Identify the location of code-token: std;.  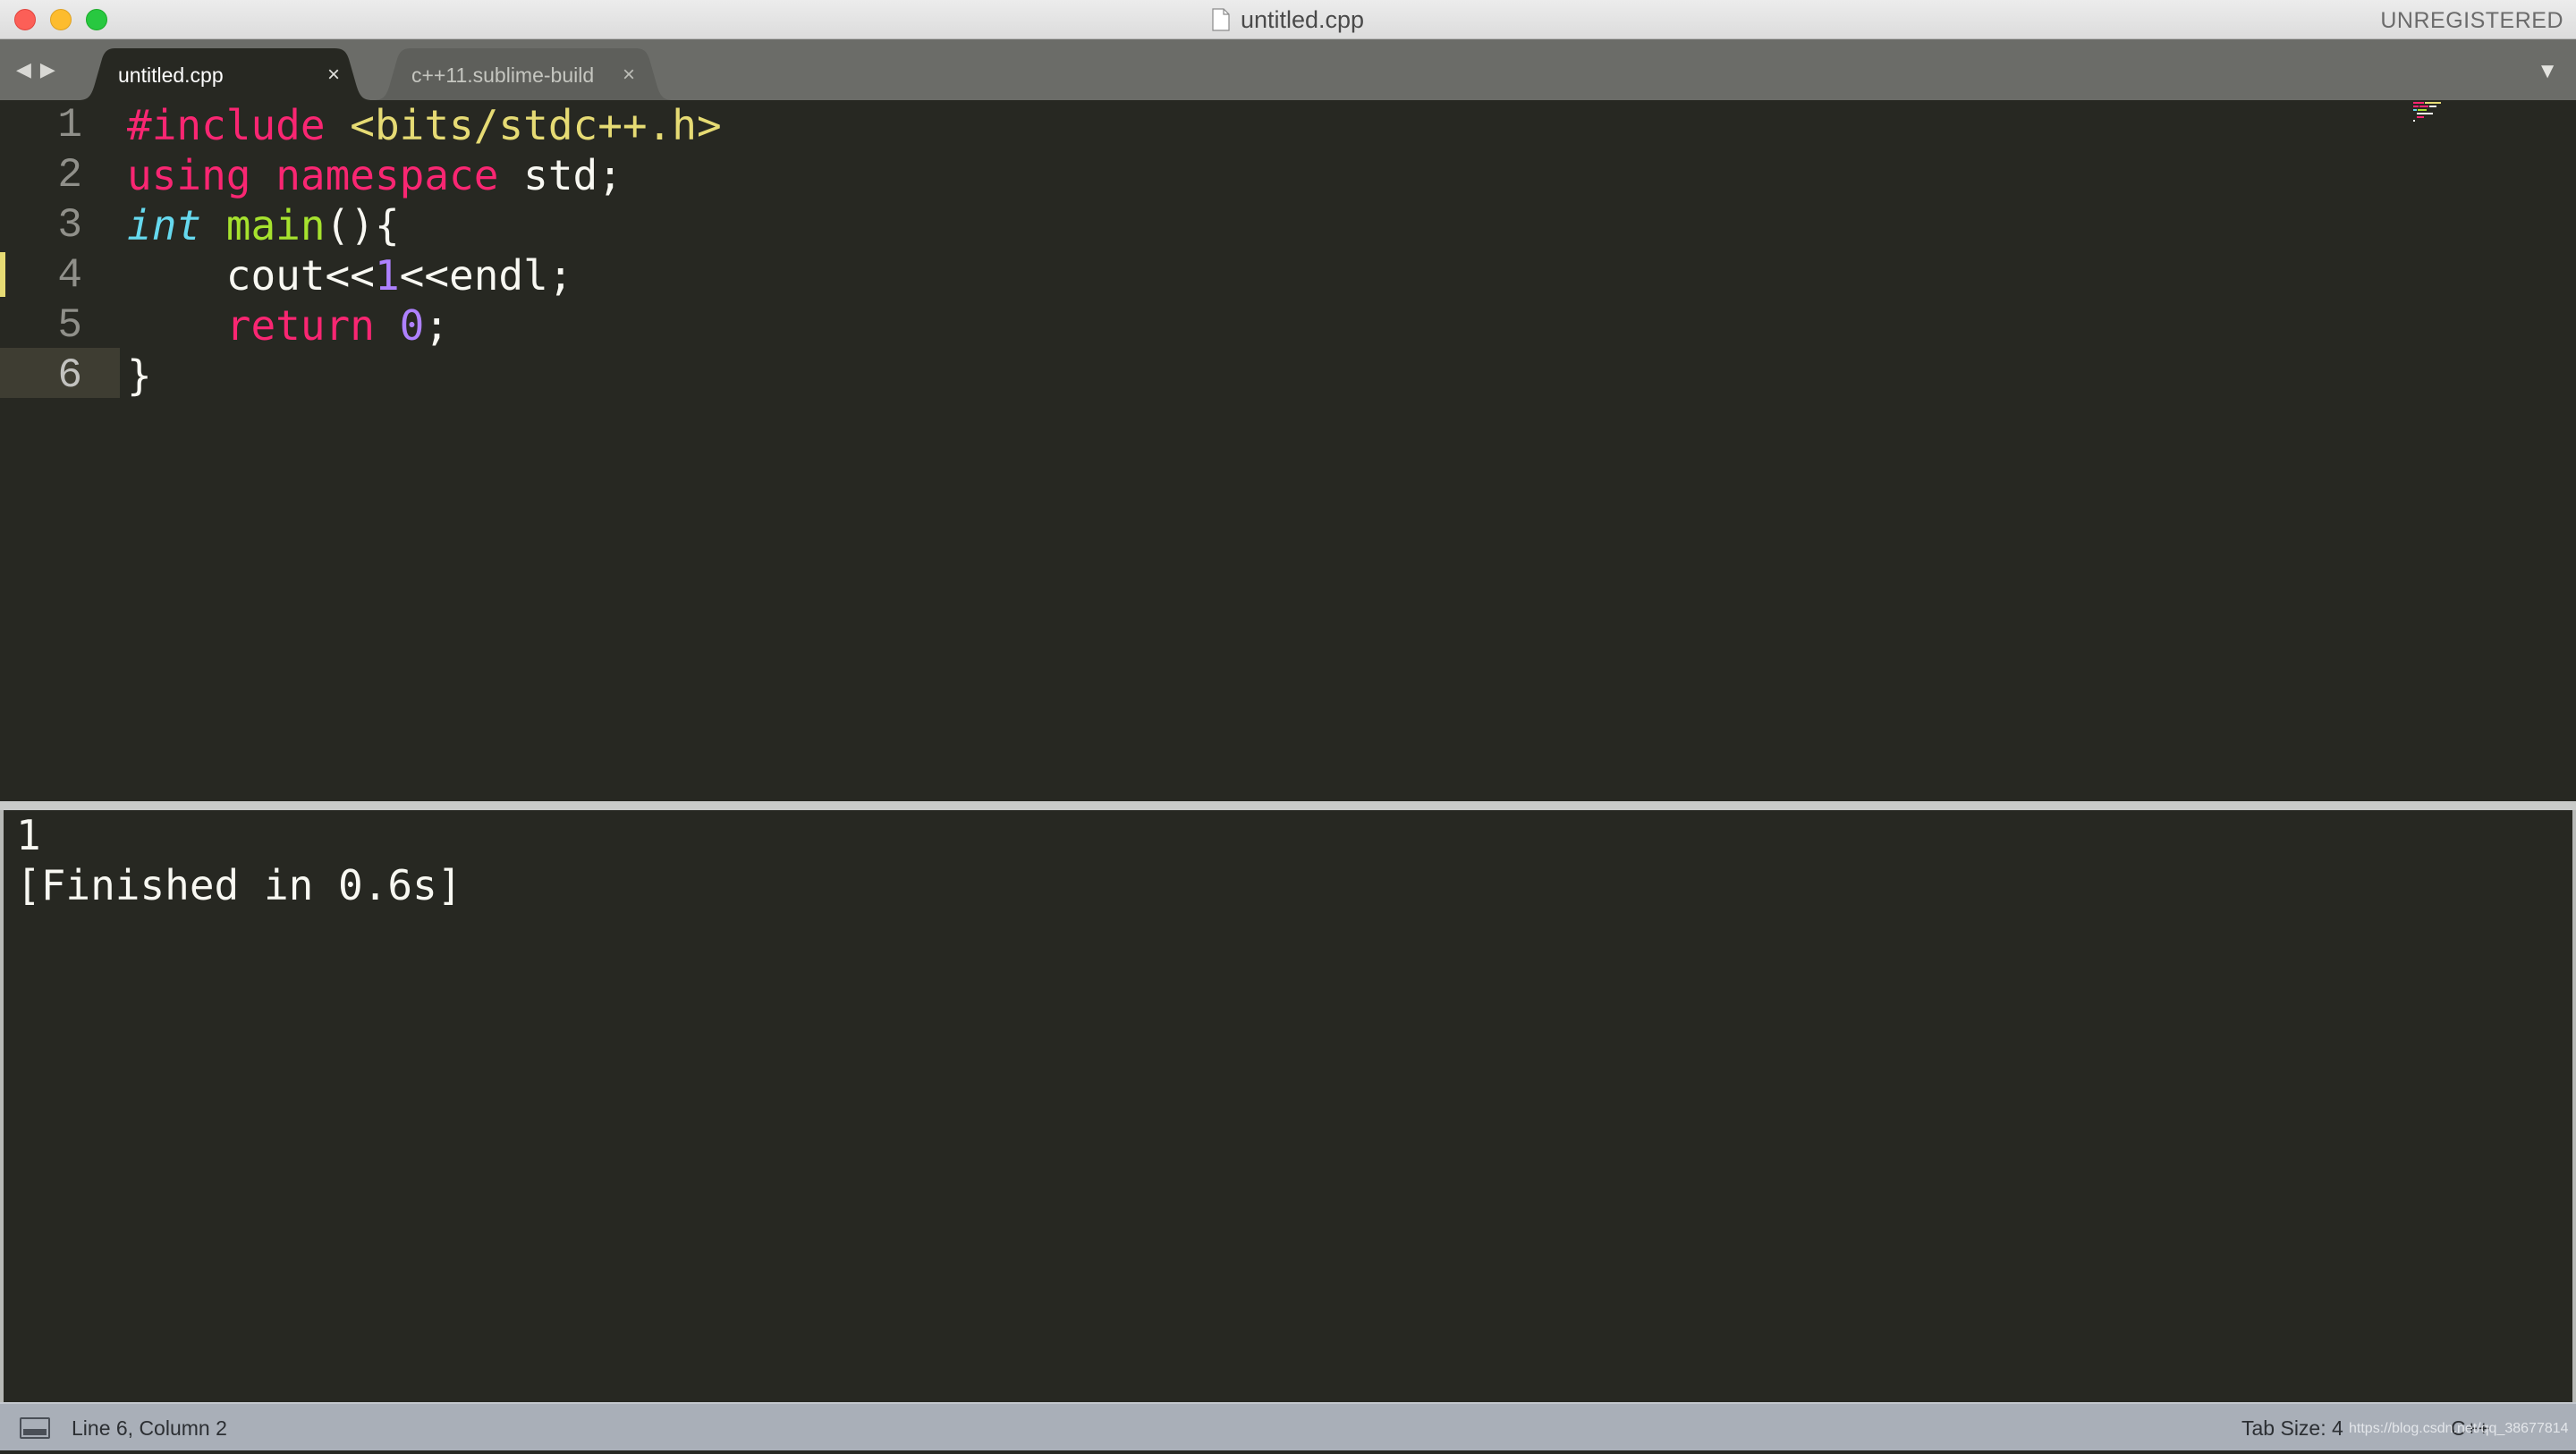
(560, 175).